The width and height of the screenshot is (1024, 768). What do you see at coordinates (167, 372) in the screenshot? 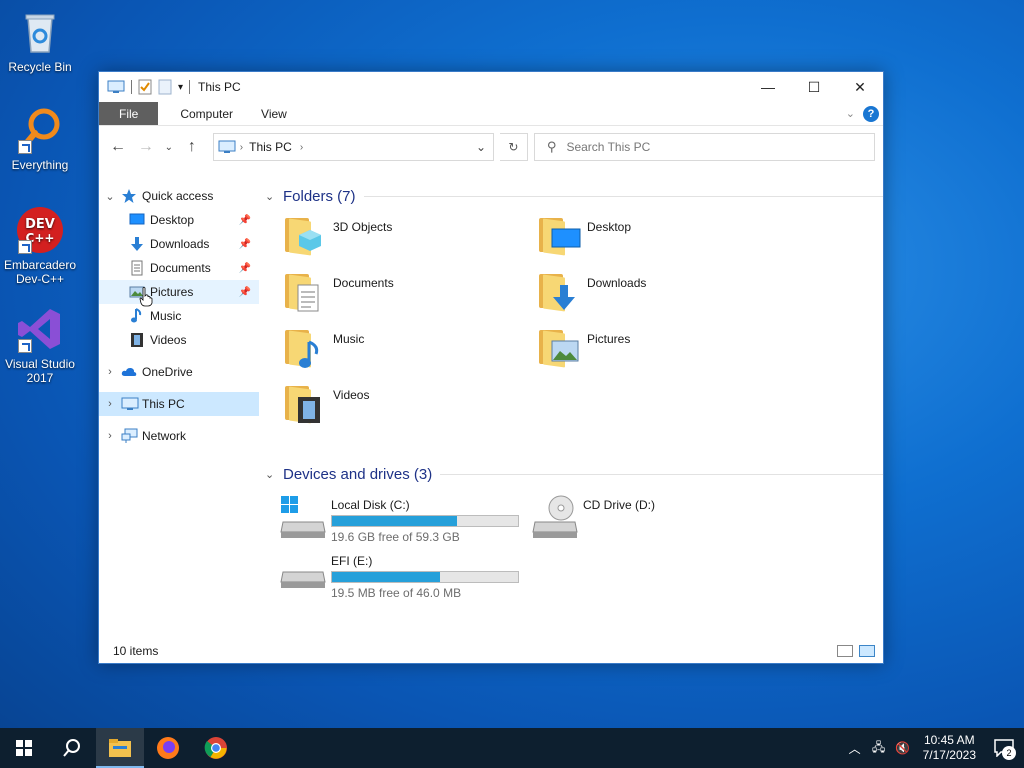
I see `nav-label: OneDrive` at bounding box center [167, 372].